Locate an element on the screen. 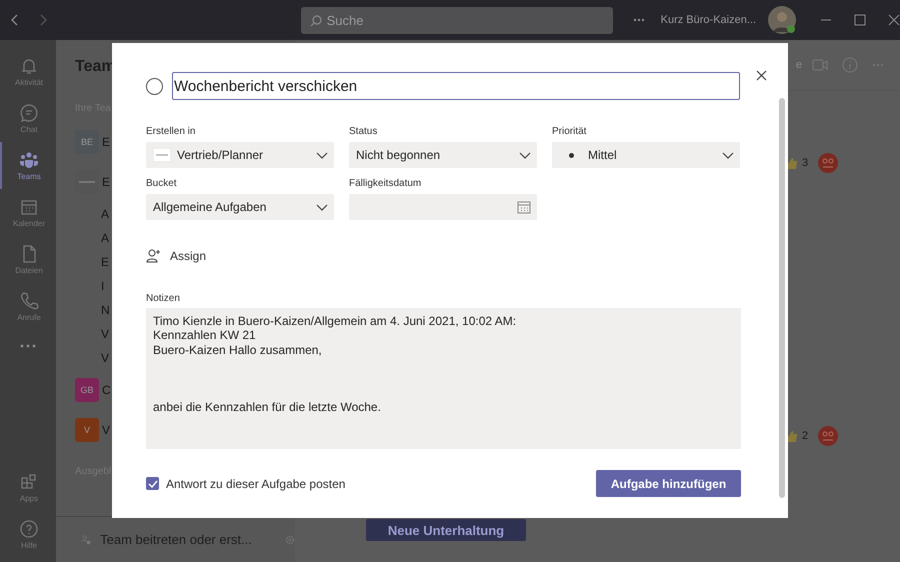 The width and height of the screenshot is (900, 562). field-label: Status is located at coordinates (363, 131).